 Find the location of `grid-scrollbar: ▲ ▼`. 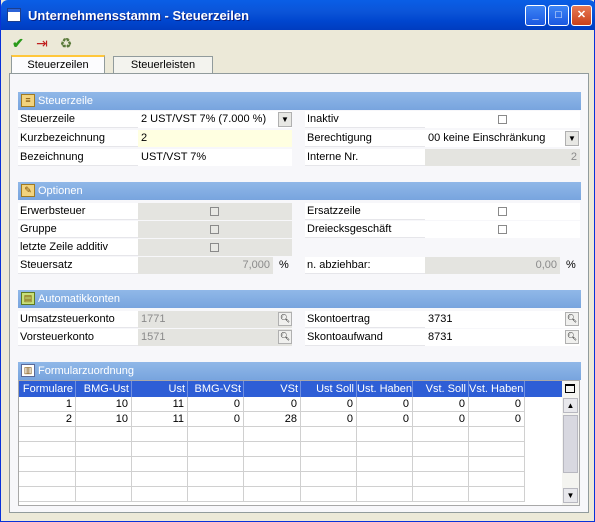

grid-scrollbar: ▲ ▼ is located at coordinates (570, 451).